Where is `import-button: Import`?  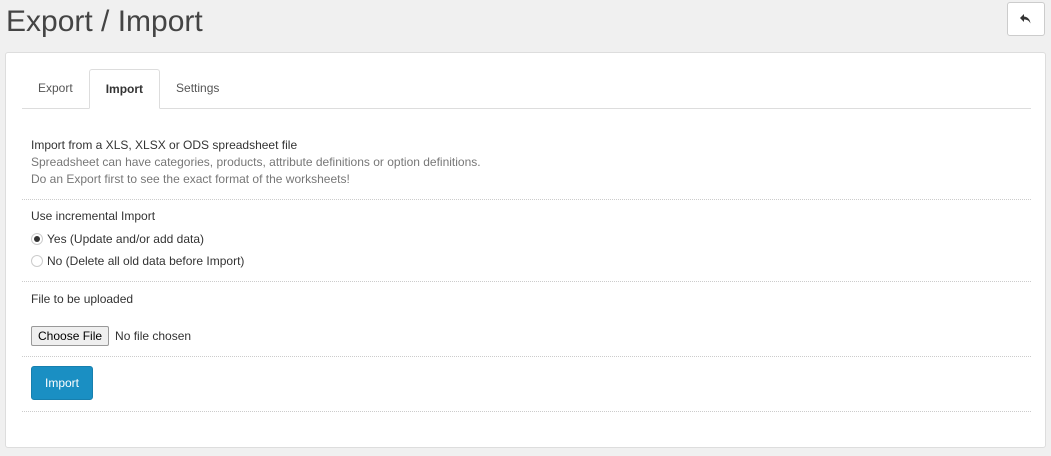
import-button: Import is located at coordinates (62, 383).